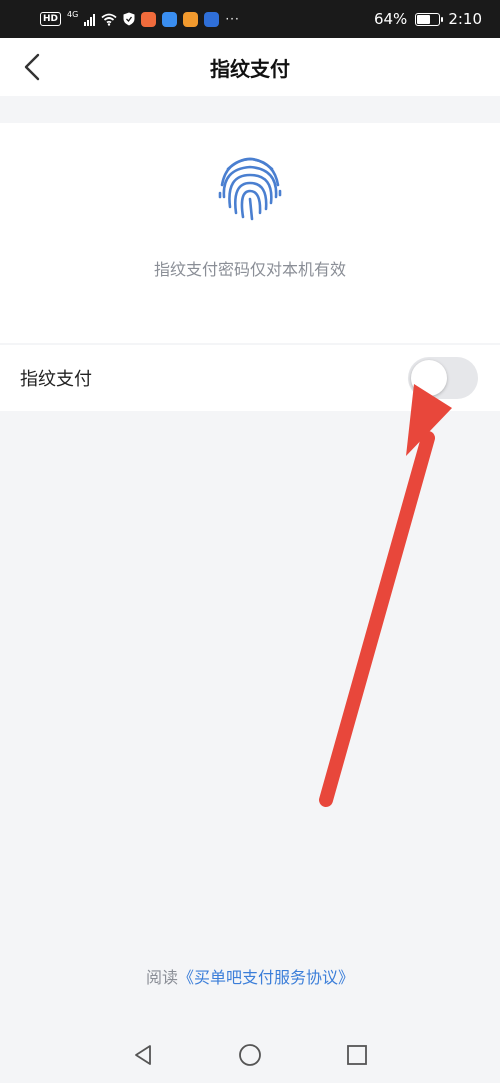 The image size is (500, 1083). What do you see at coordinates (250, 189) in the screenshot?
I see `fingerprint-icon` at bounding box center [250, 189].